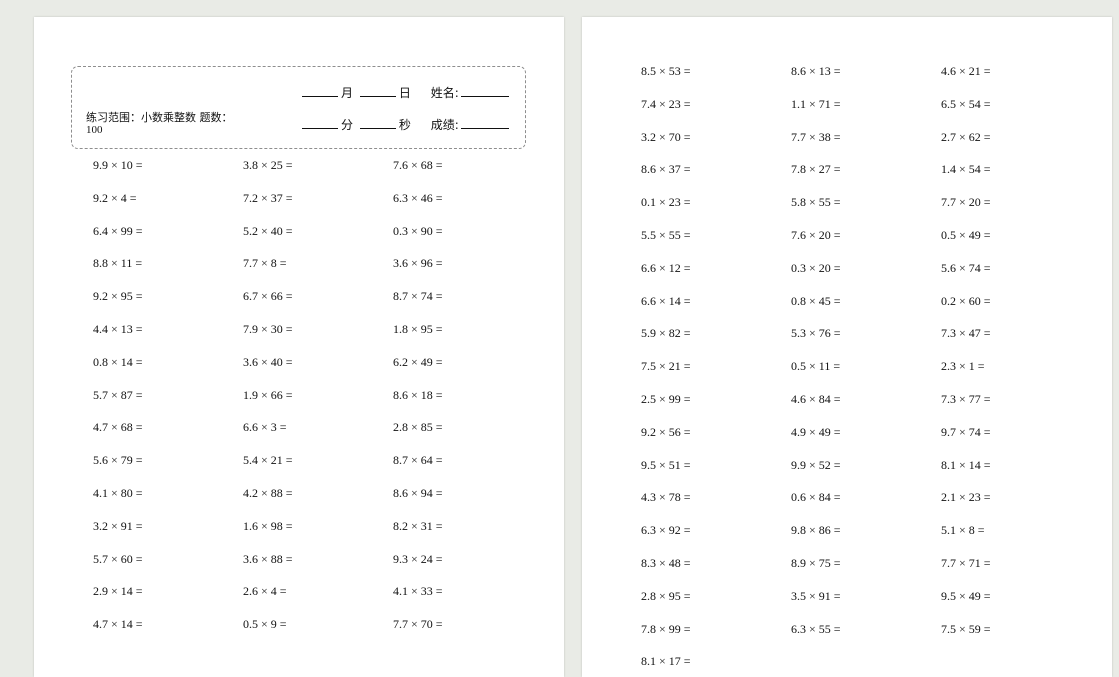 The height and width of the screenshot is (677, 1119). Describe the element at coordinates (816, 136) in the screenshot. I see `problem-item: 7.7 × 38 =` at that location.